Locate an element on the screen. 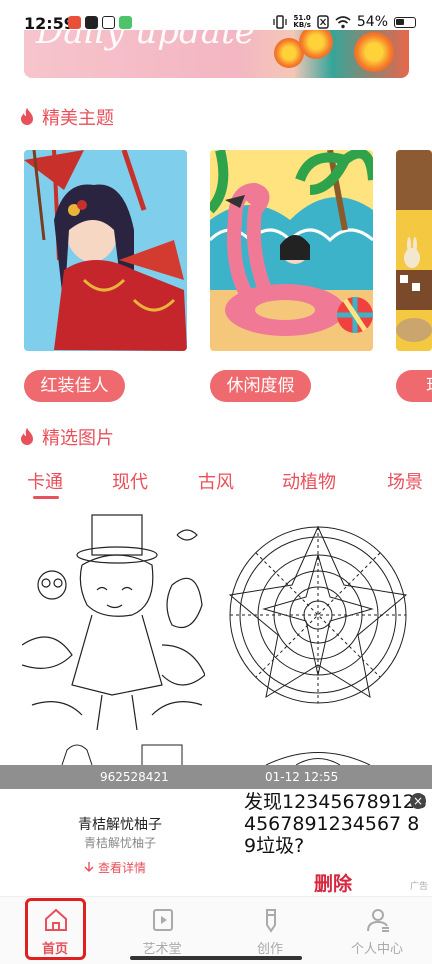 This screenshot has width=432, height=964. theme-card-hongzhuang is located at coordinates (105, 250).